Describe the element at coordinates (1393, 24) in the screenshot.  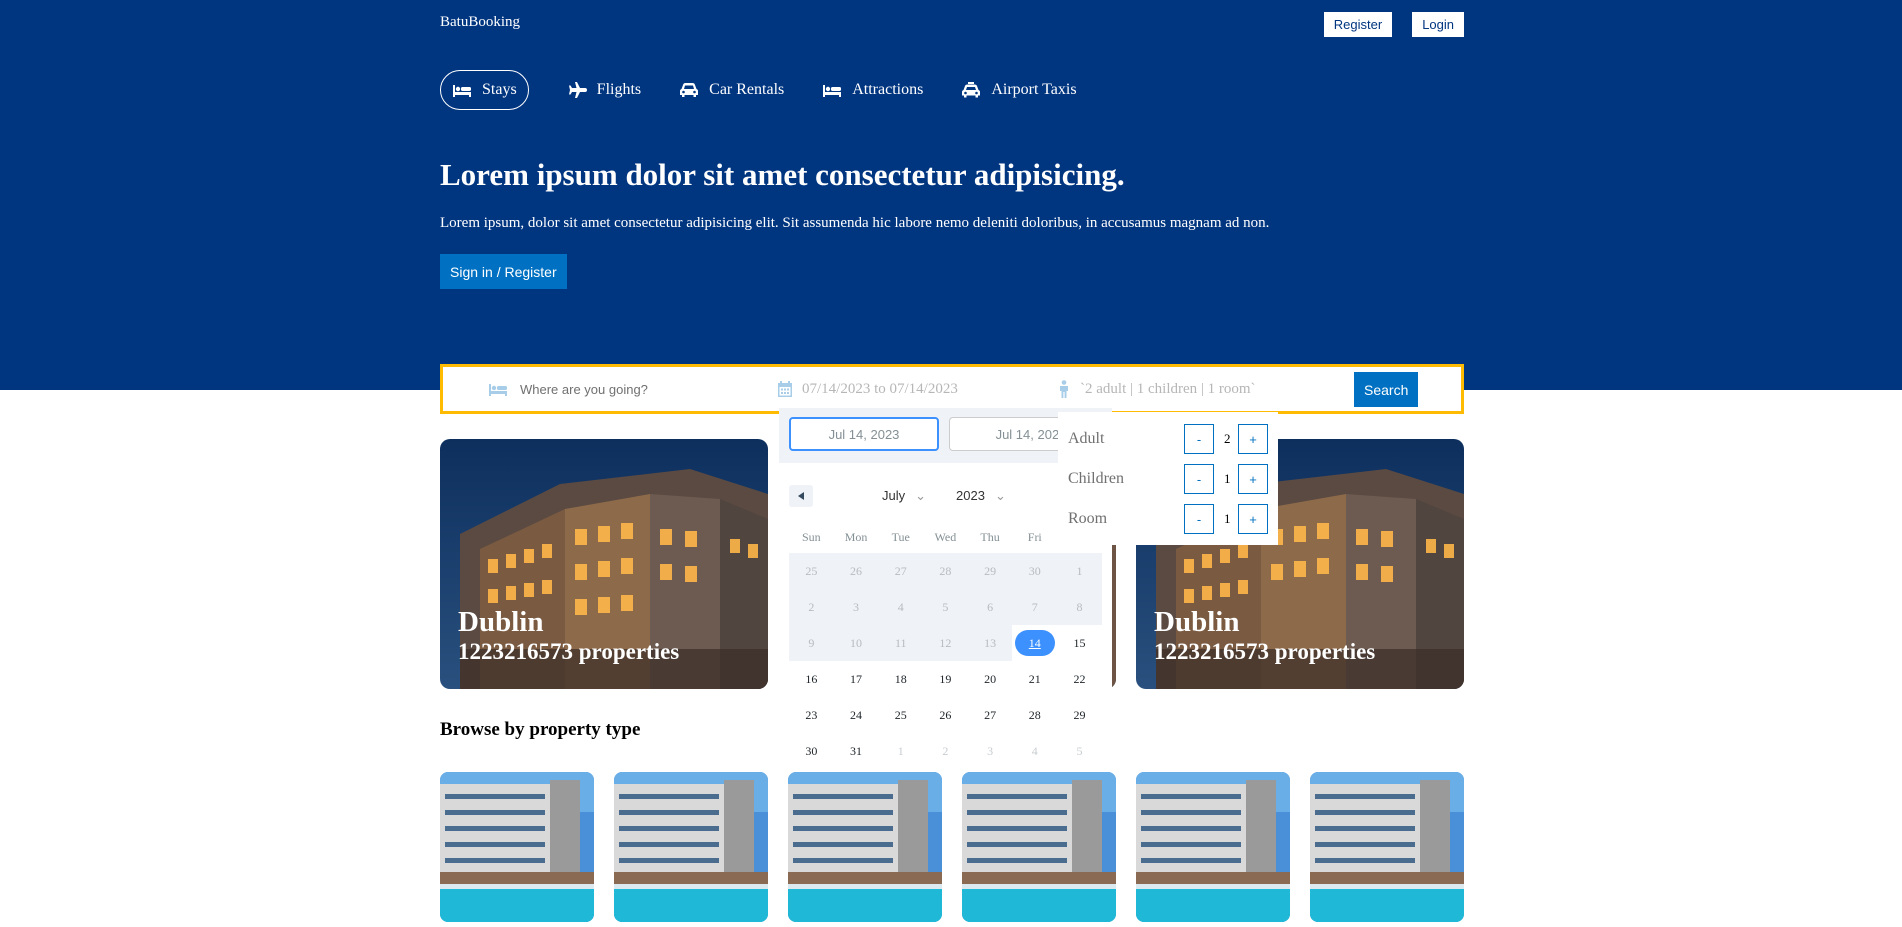
I see `auth-buttons: Register Login` at that location.